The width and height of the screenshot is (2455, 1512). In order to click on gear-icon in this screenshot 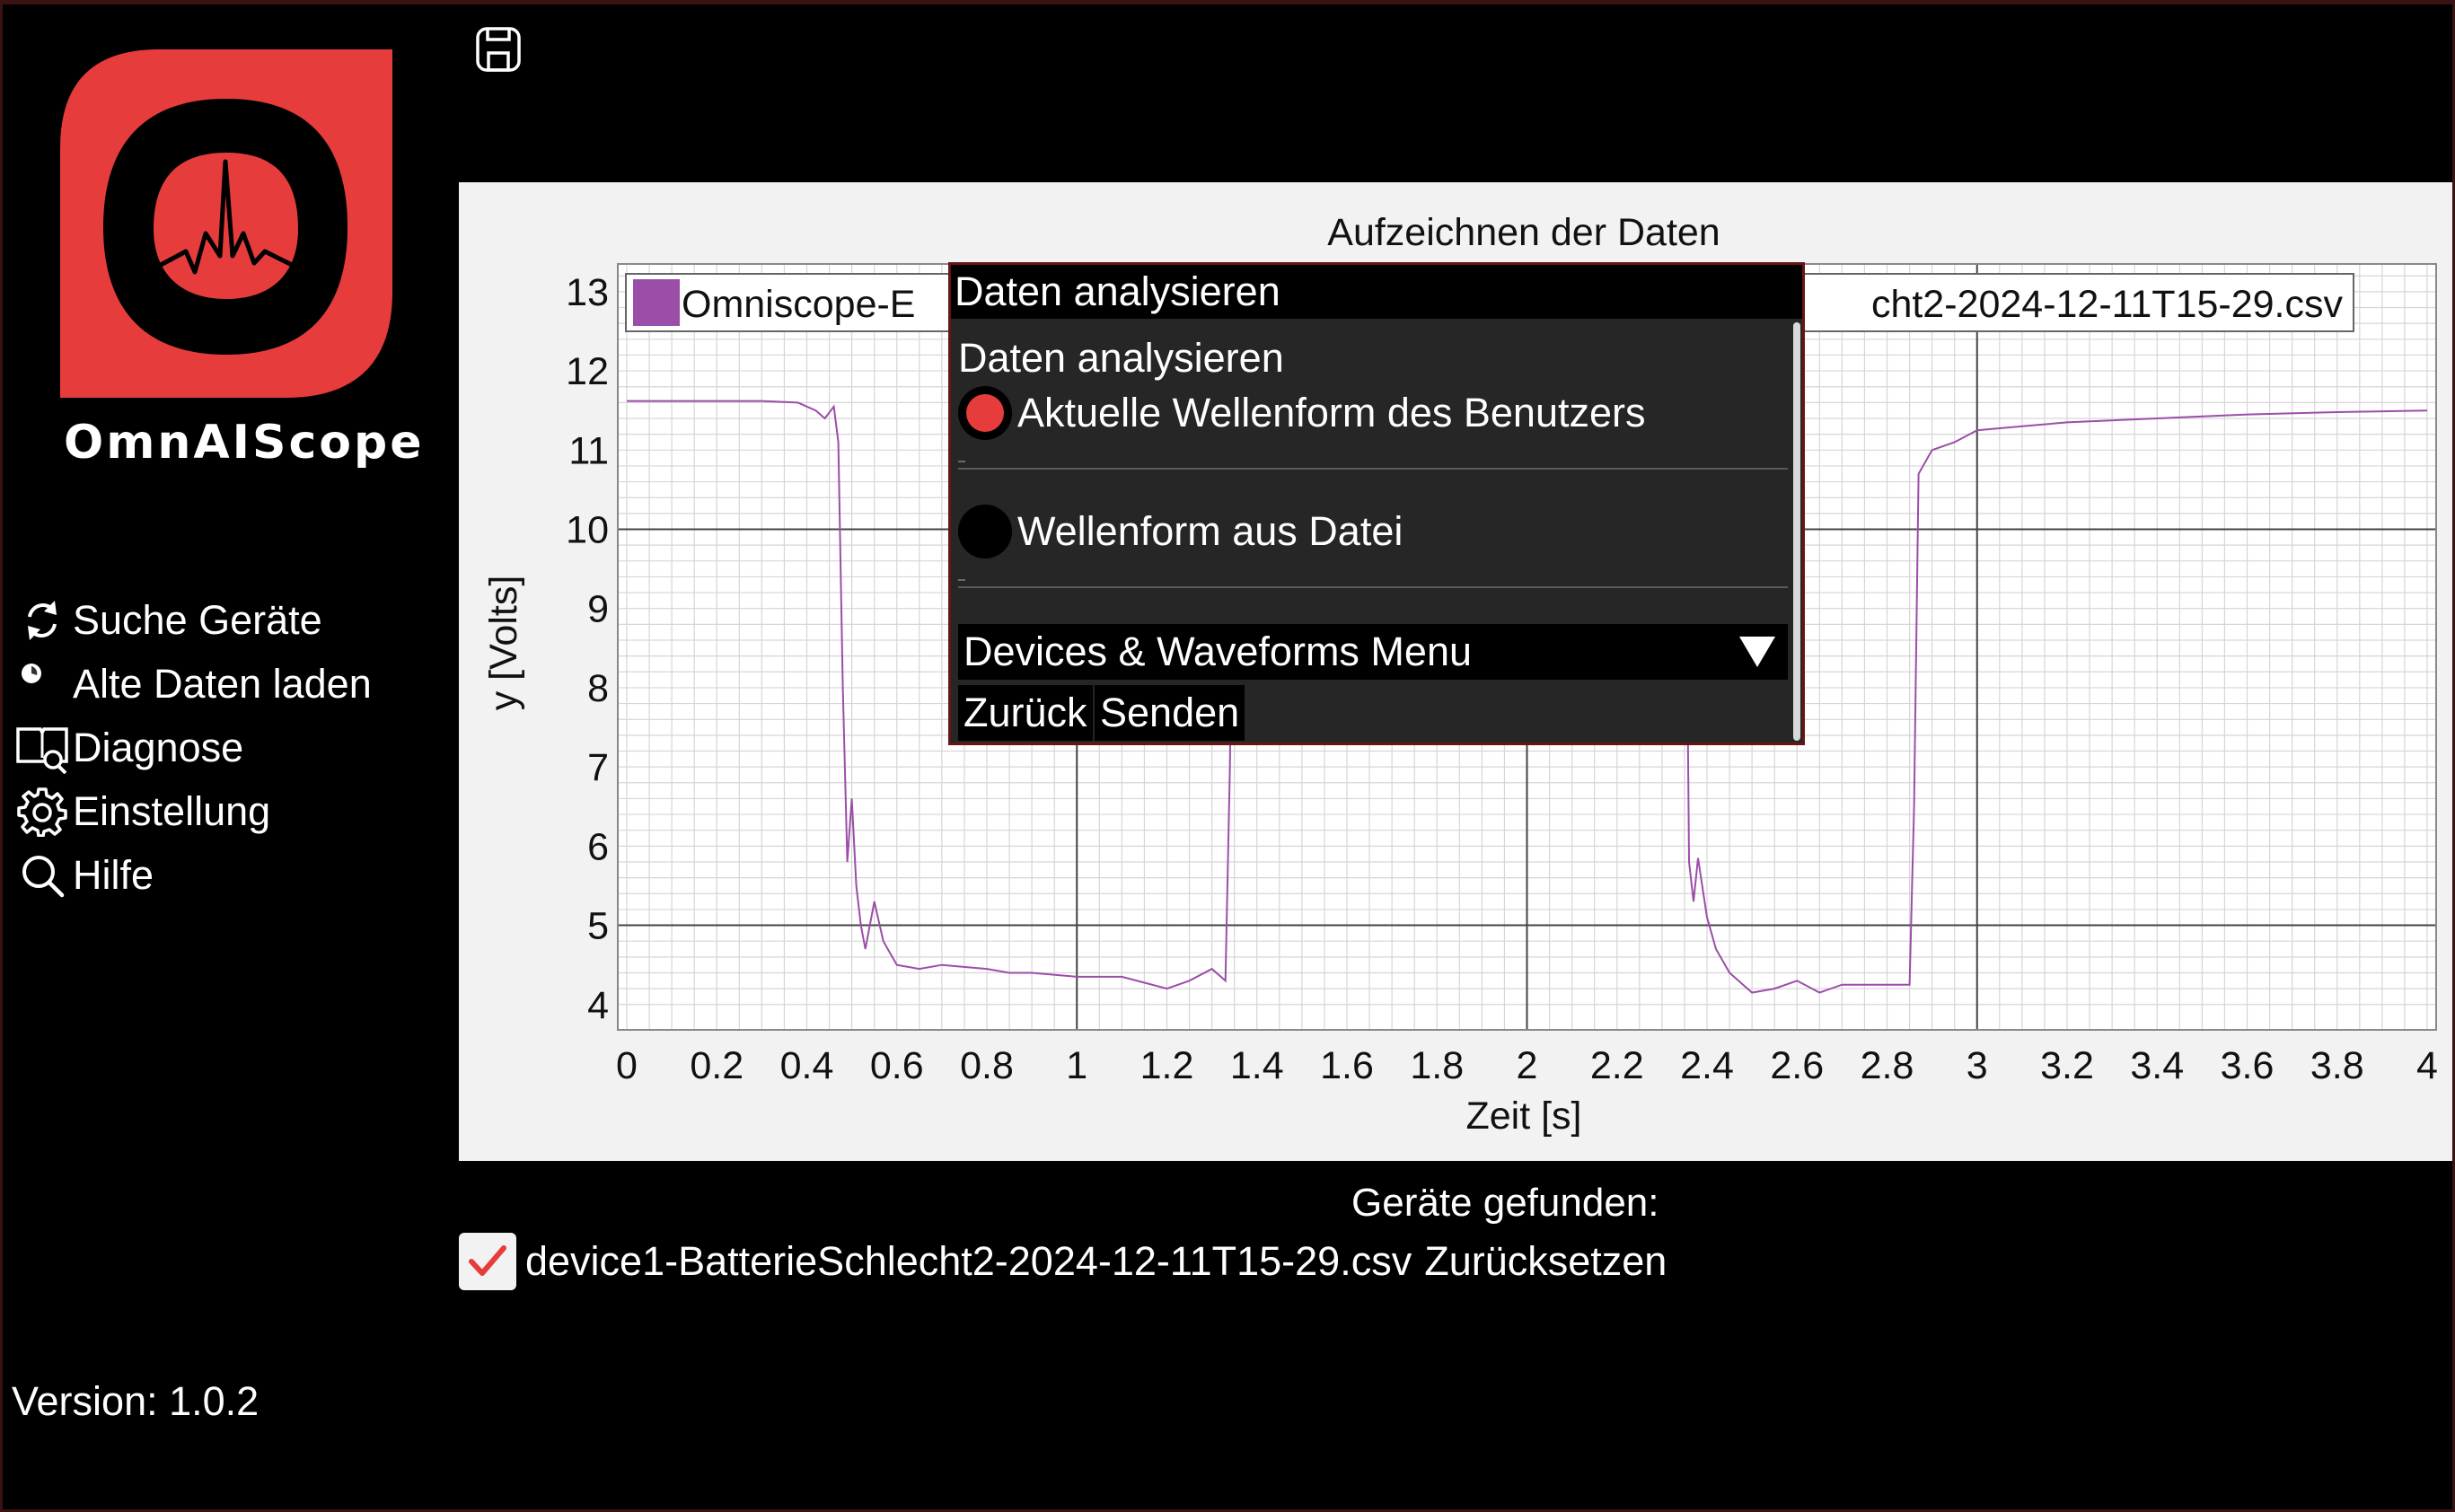, I will do `click(42, 812)`.